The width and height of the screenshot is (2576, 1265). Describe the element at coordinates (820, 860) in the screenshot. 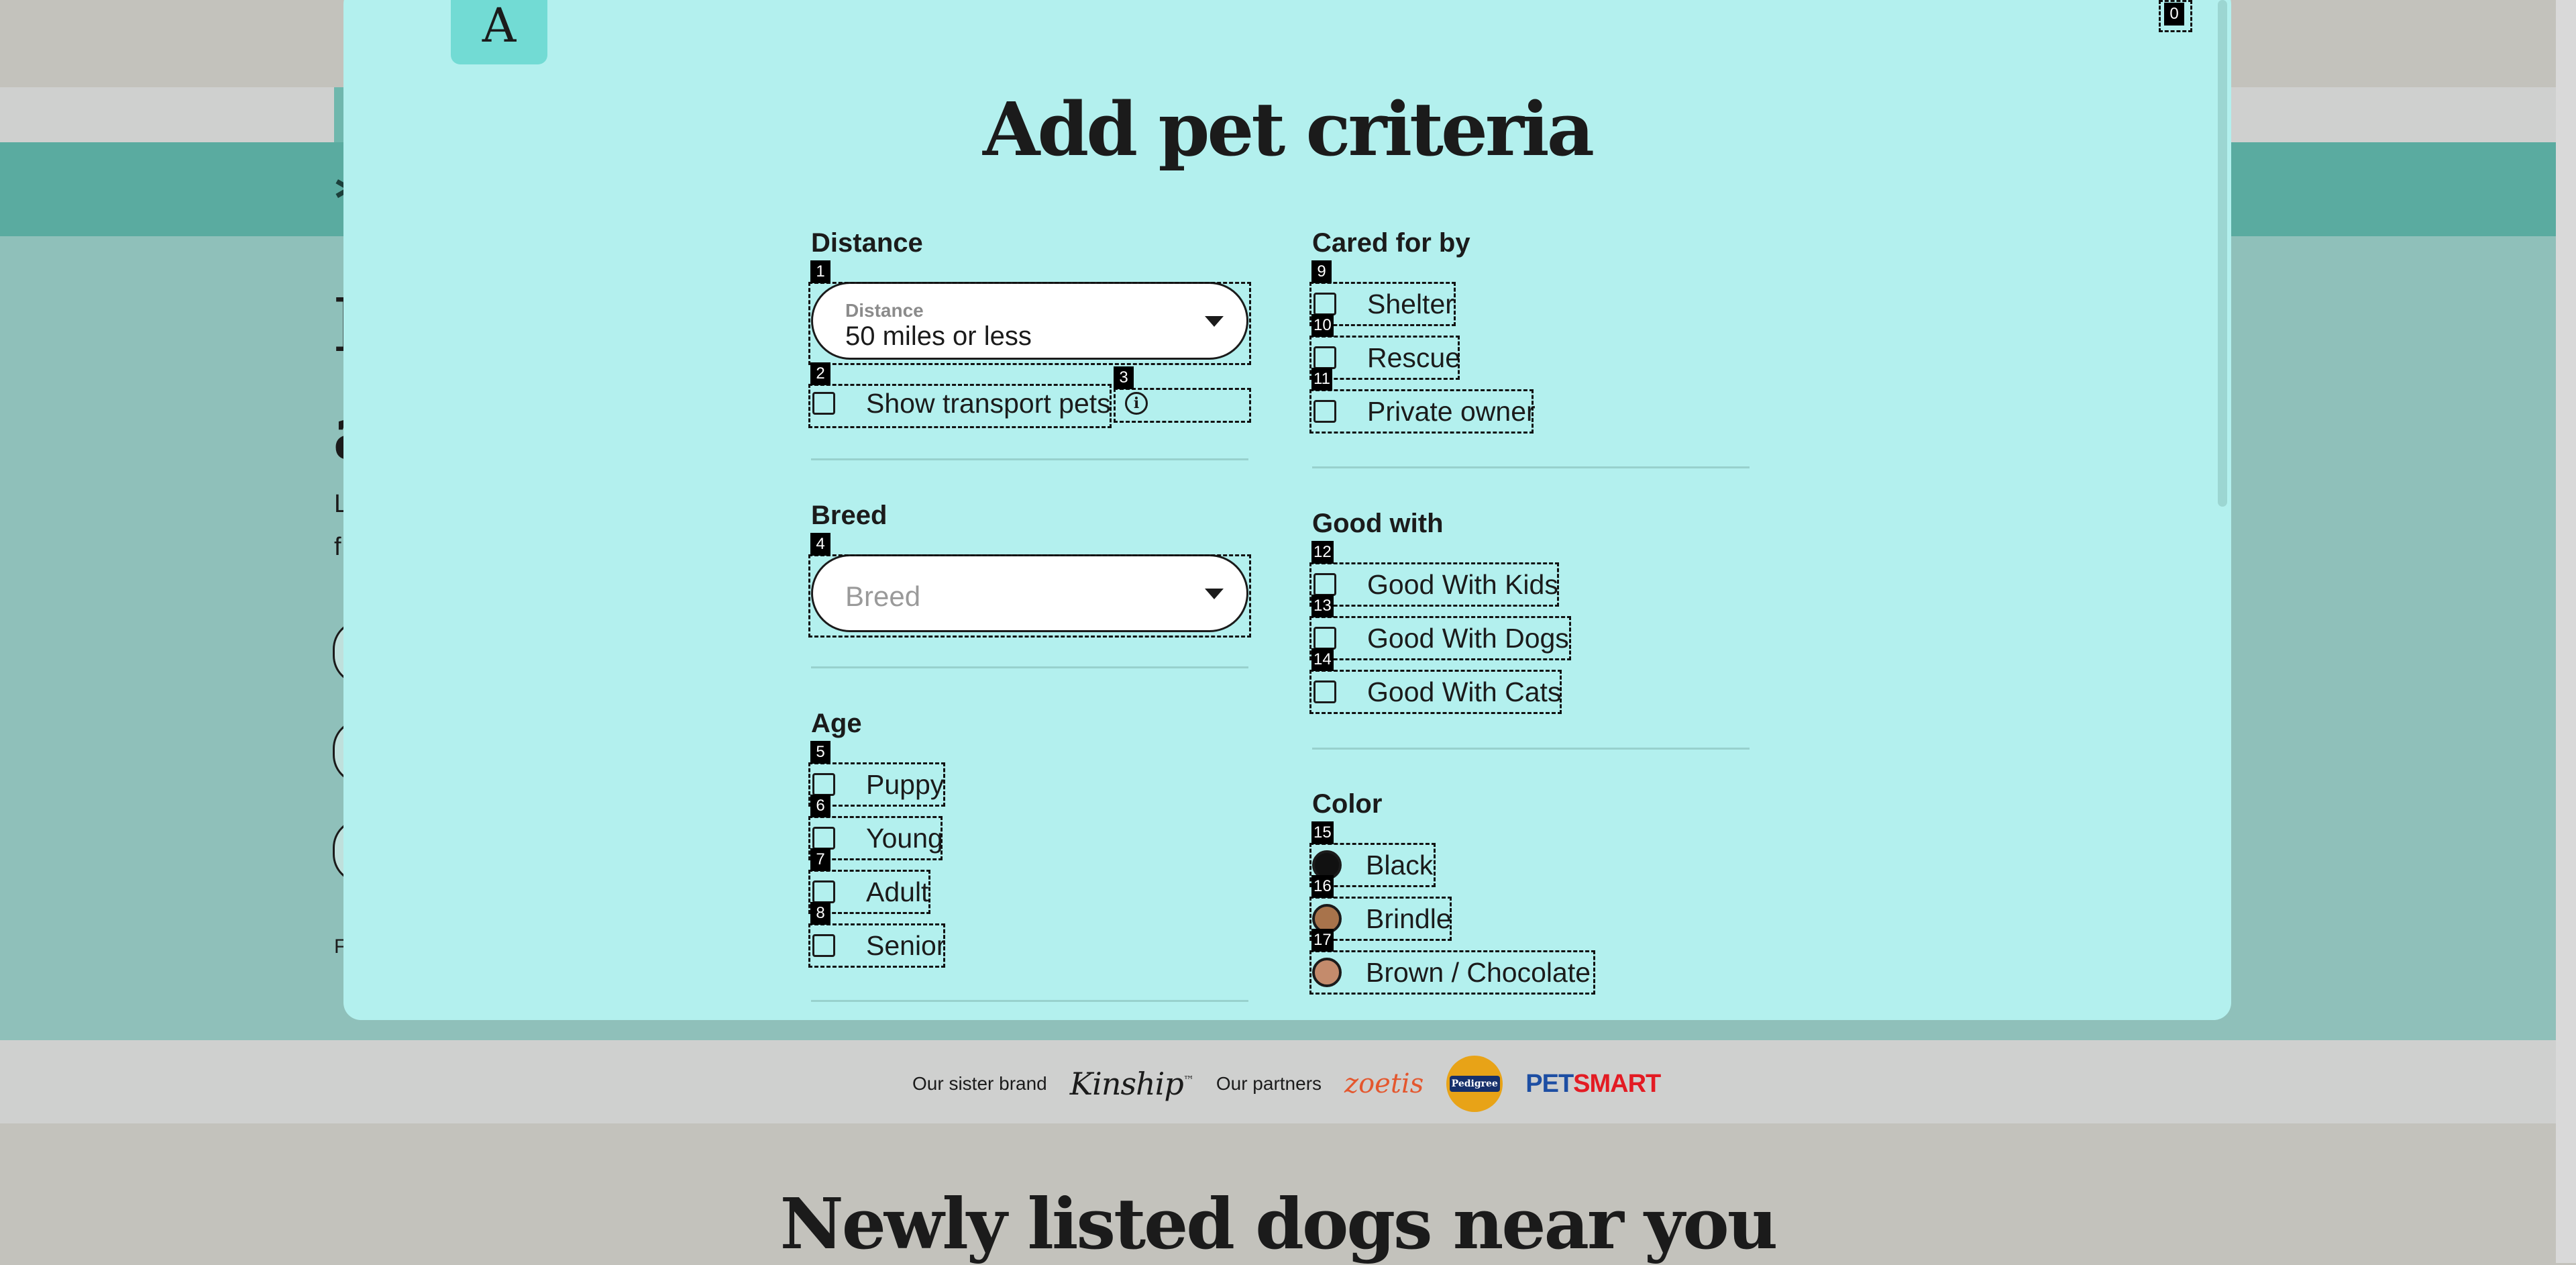

I see `annotation-tag: 7` at that location.